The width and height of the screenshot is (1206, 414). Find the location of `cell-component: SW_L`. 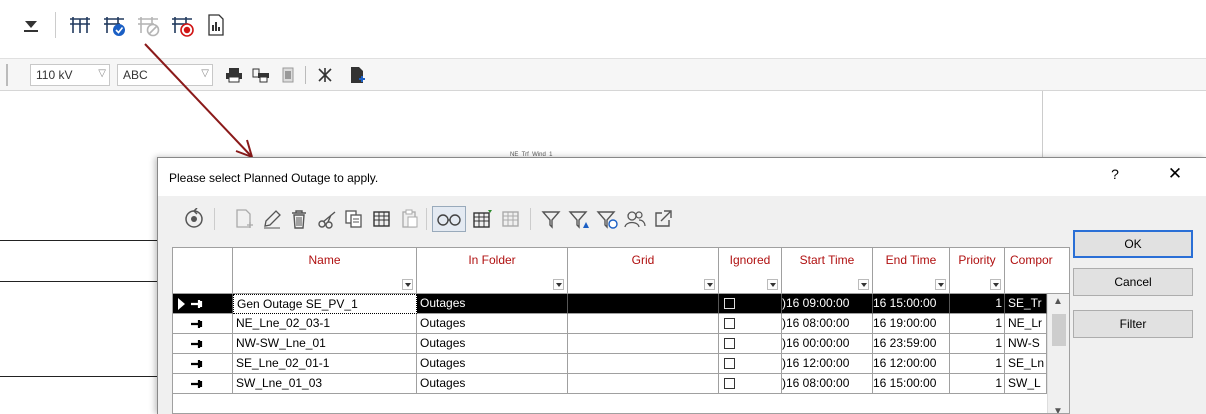

cell-component: SW_L is located at coordinates (1026, 384).